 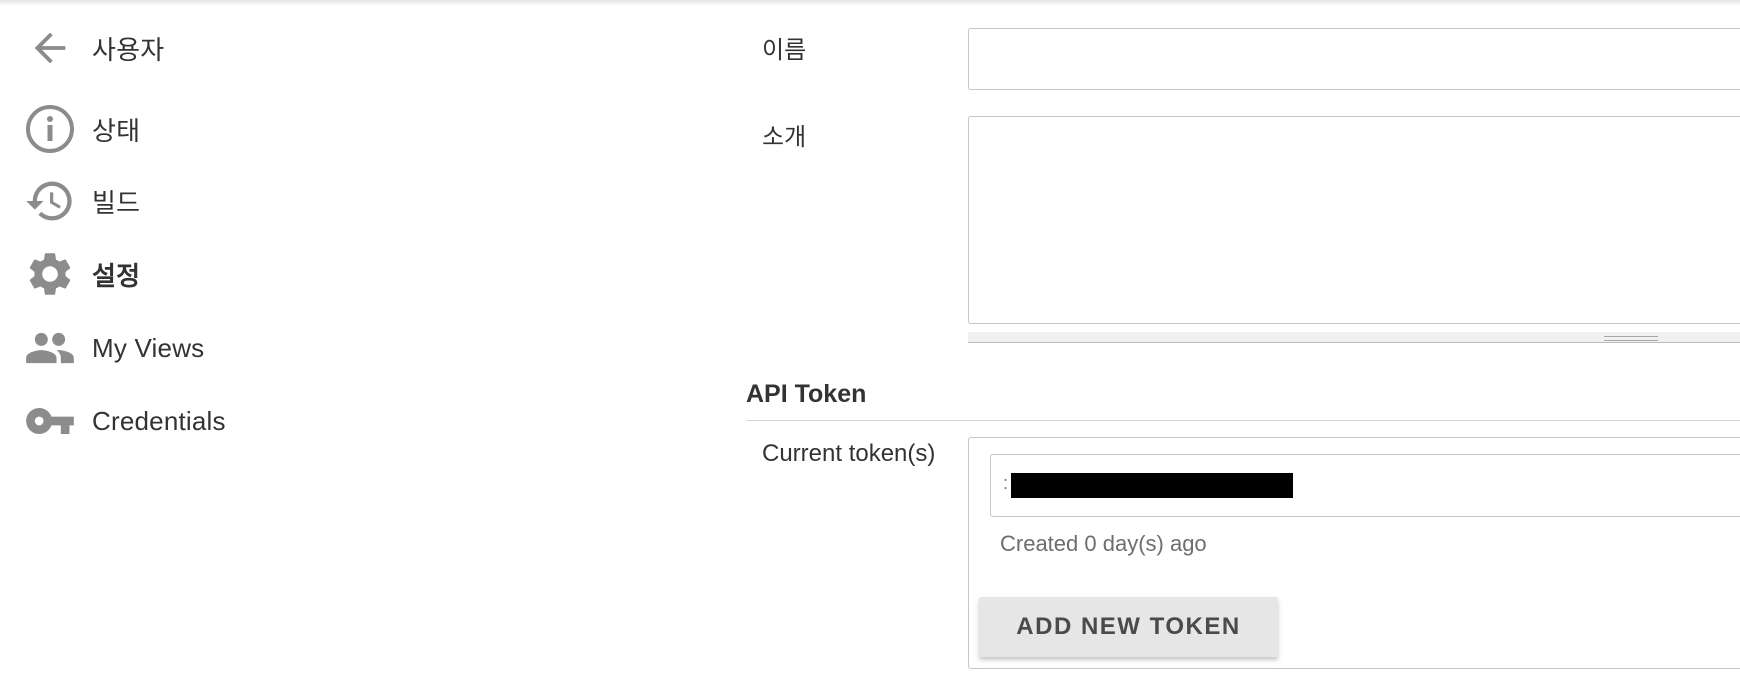 I want to click on sidebar-item-label: 사용자, so click(x=128, y=49).